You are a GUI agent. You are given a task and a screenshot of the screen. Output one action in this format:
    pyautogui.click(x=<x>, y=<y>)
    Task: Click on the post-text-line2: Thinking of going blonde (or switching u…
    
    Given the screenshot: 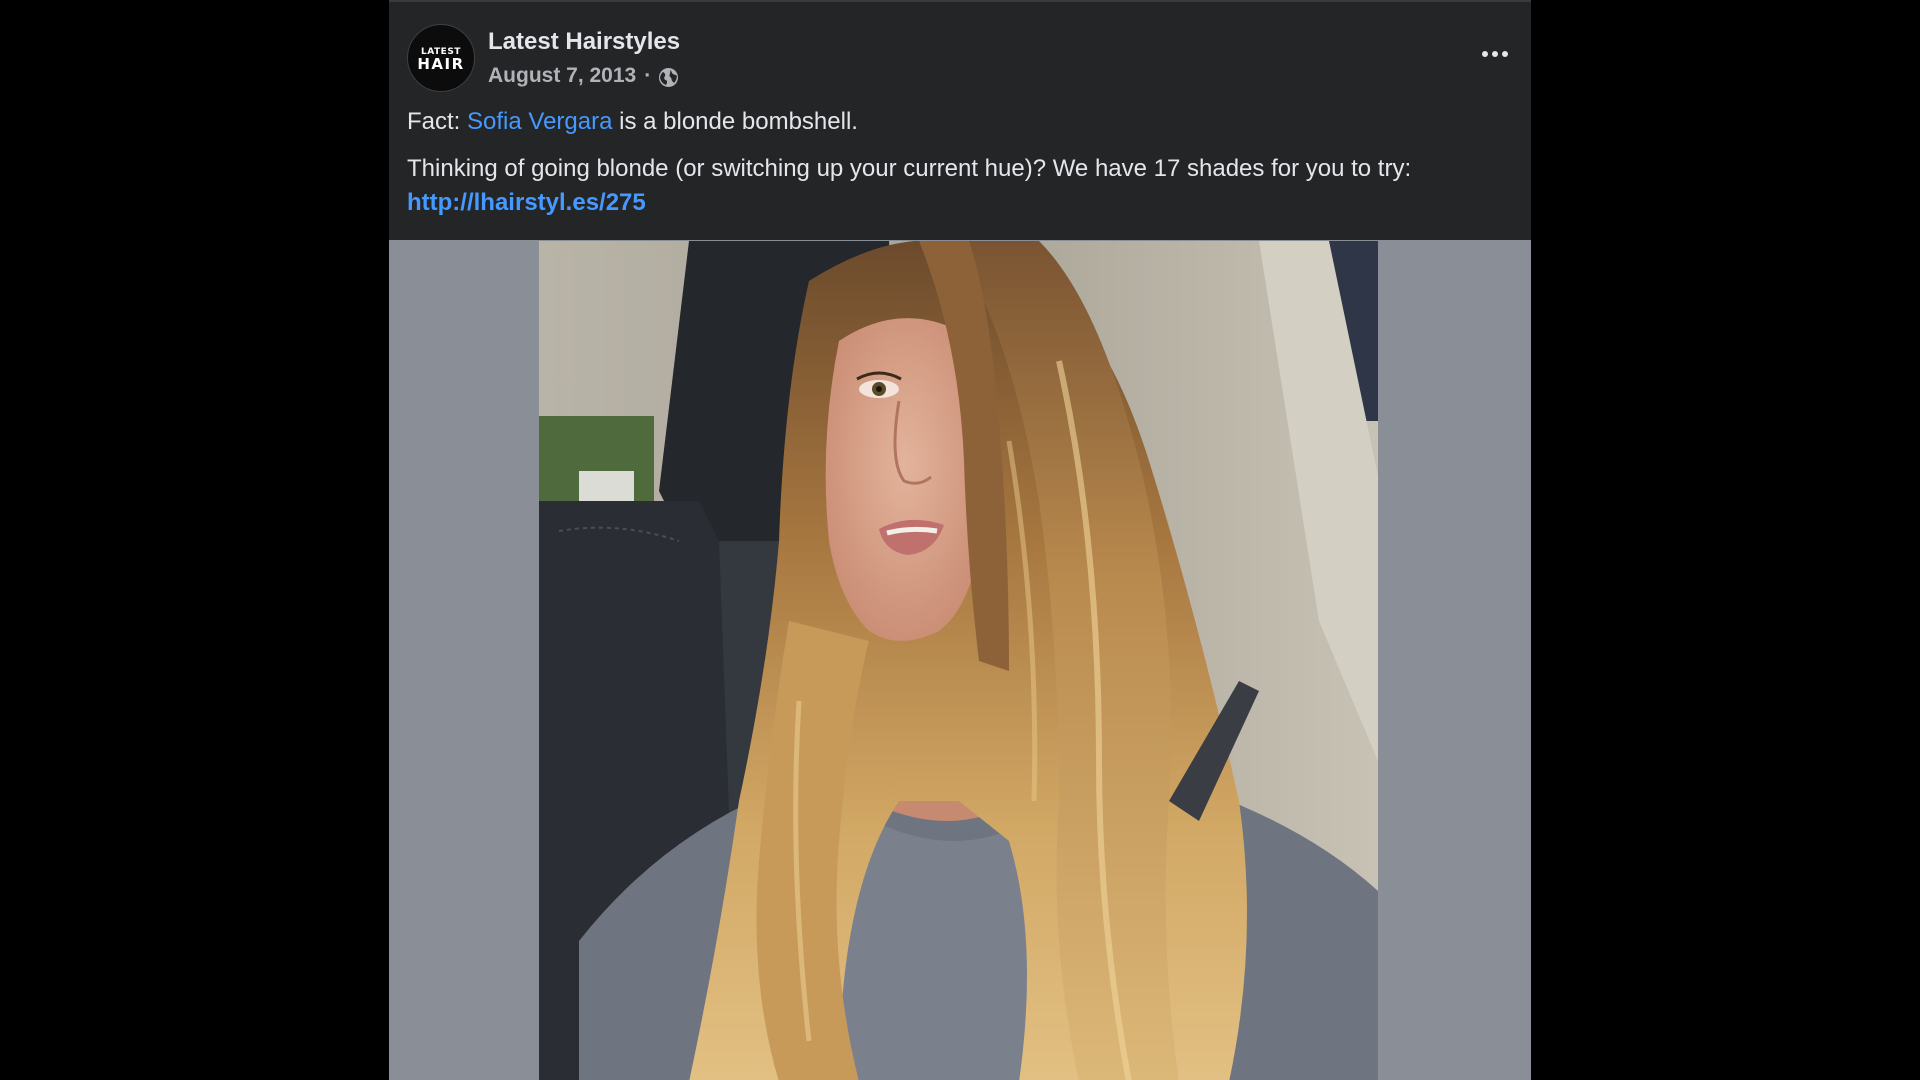 What is the action you would take?
    pyautogui.click(x=962, y=186)
    